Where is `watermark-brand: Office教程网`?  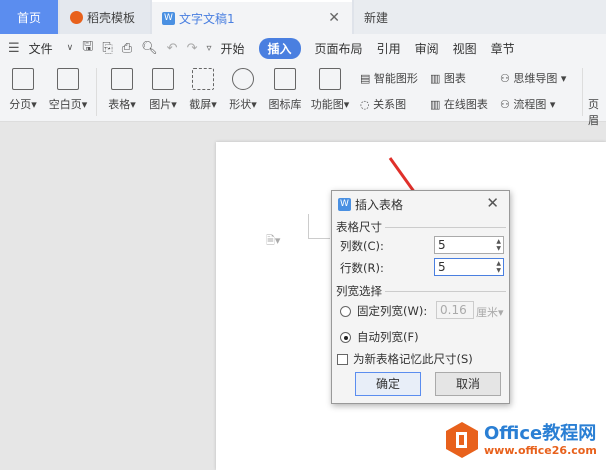 watermark-brand: Office教程网 is located at coordinates (540, 433).